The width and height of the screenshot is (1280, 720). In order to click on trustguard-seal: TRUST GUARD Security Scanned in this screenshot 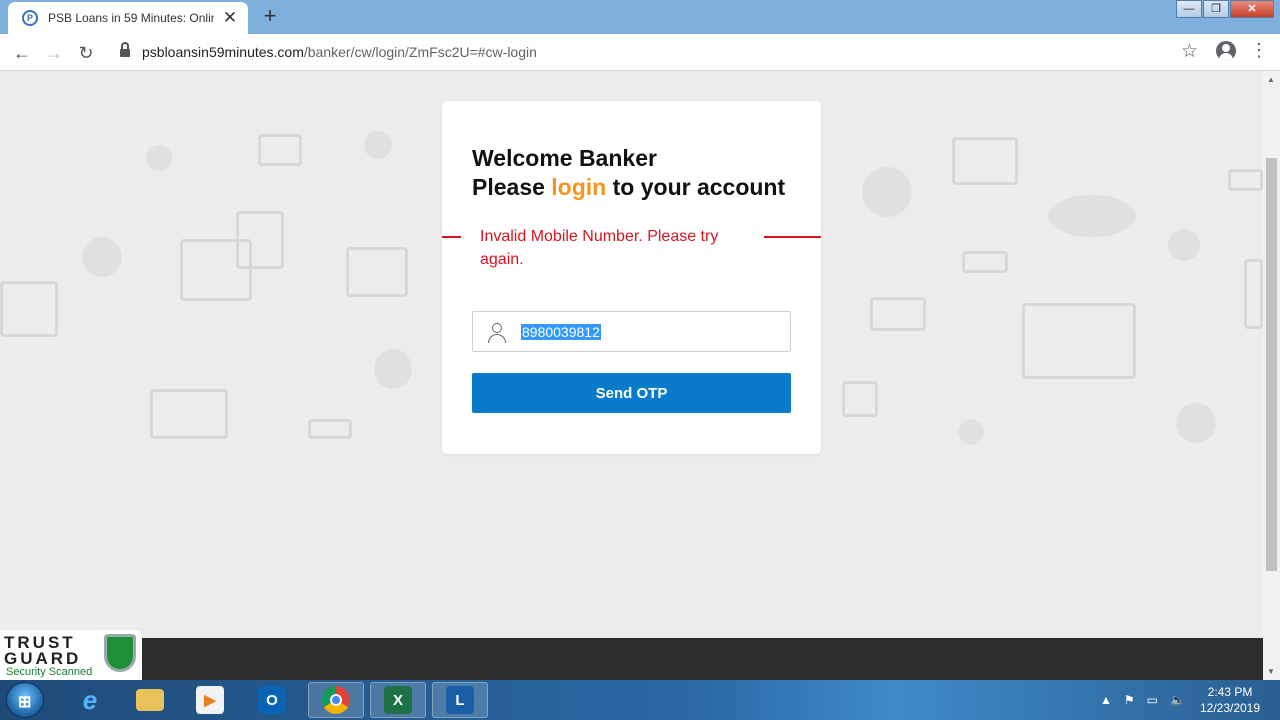, I will do `click(71, 655)`.